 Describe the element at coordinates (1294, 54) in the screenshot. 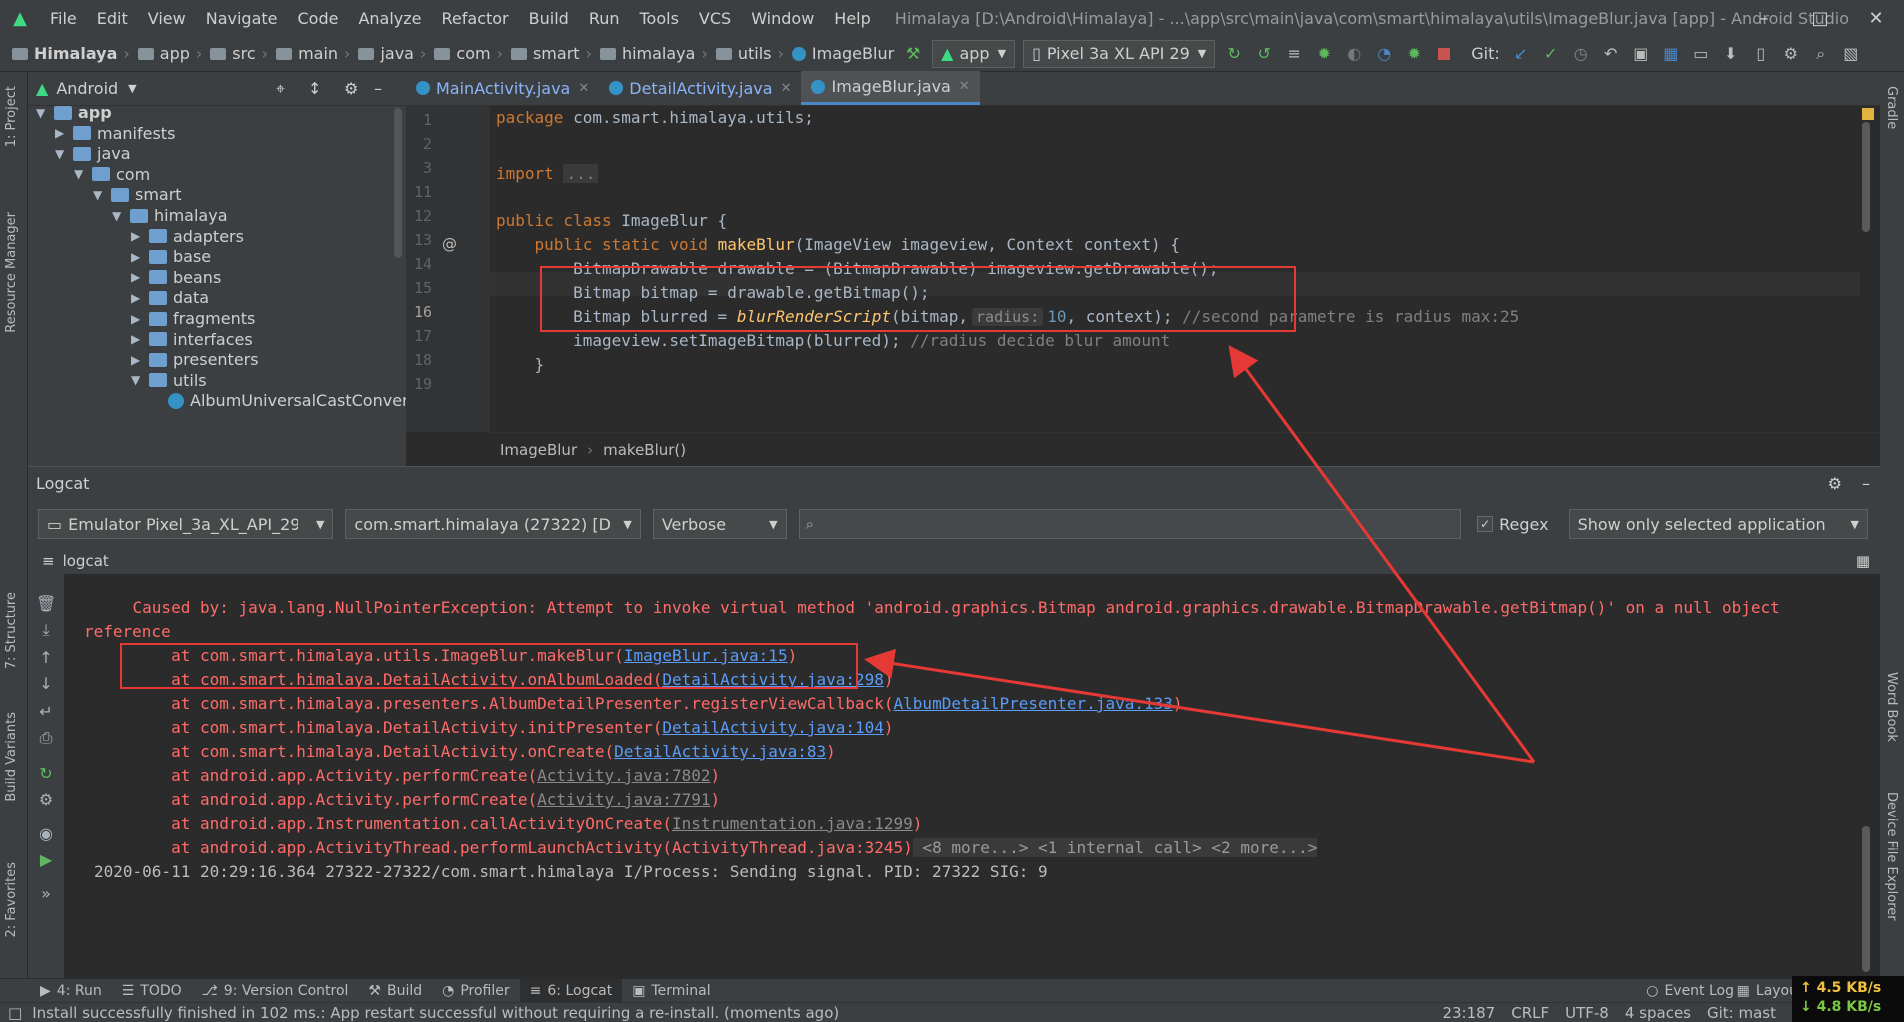

I see `list-icon: ≡` at that location.